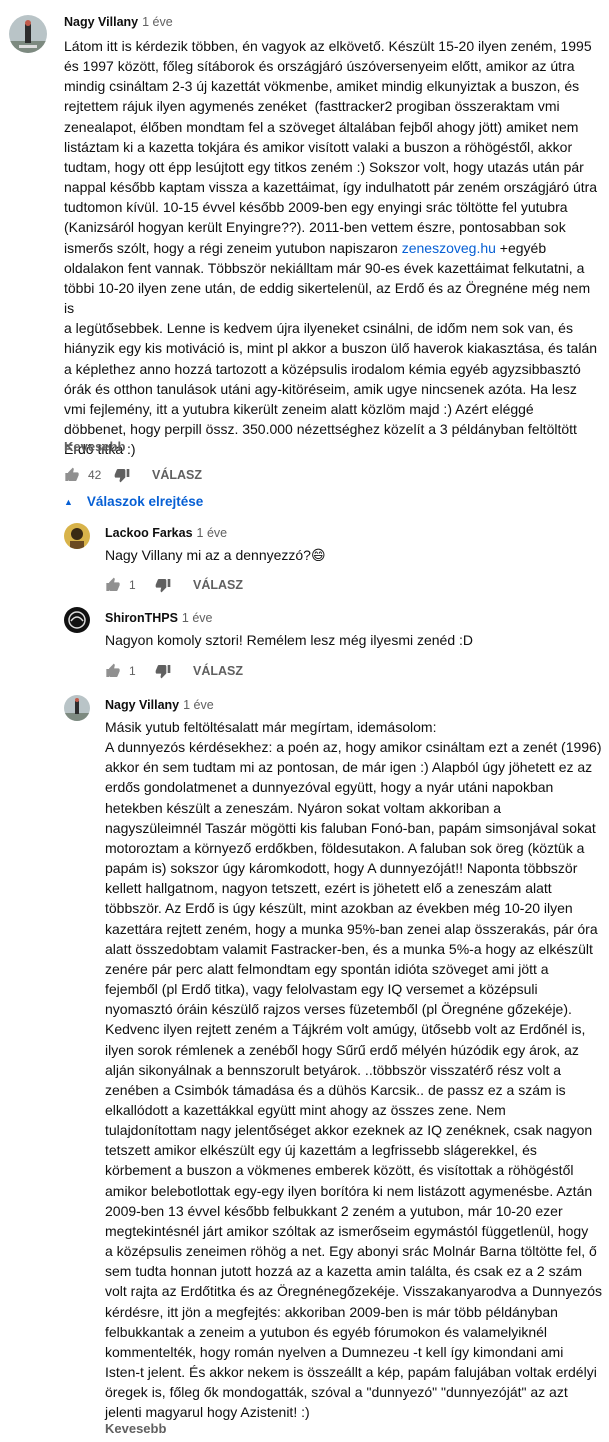  I want to click on hide-replies-button: ▲ Válaszok elrejtése, so click(133, 501).